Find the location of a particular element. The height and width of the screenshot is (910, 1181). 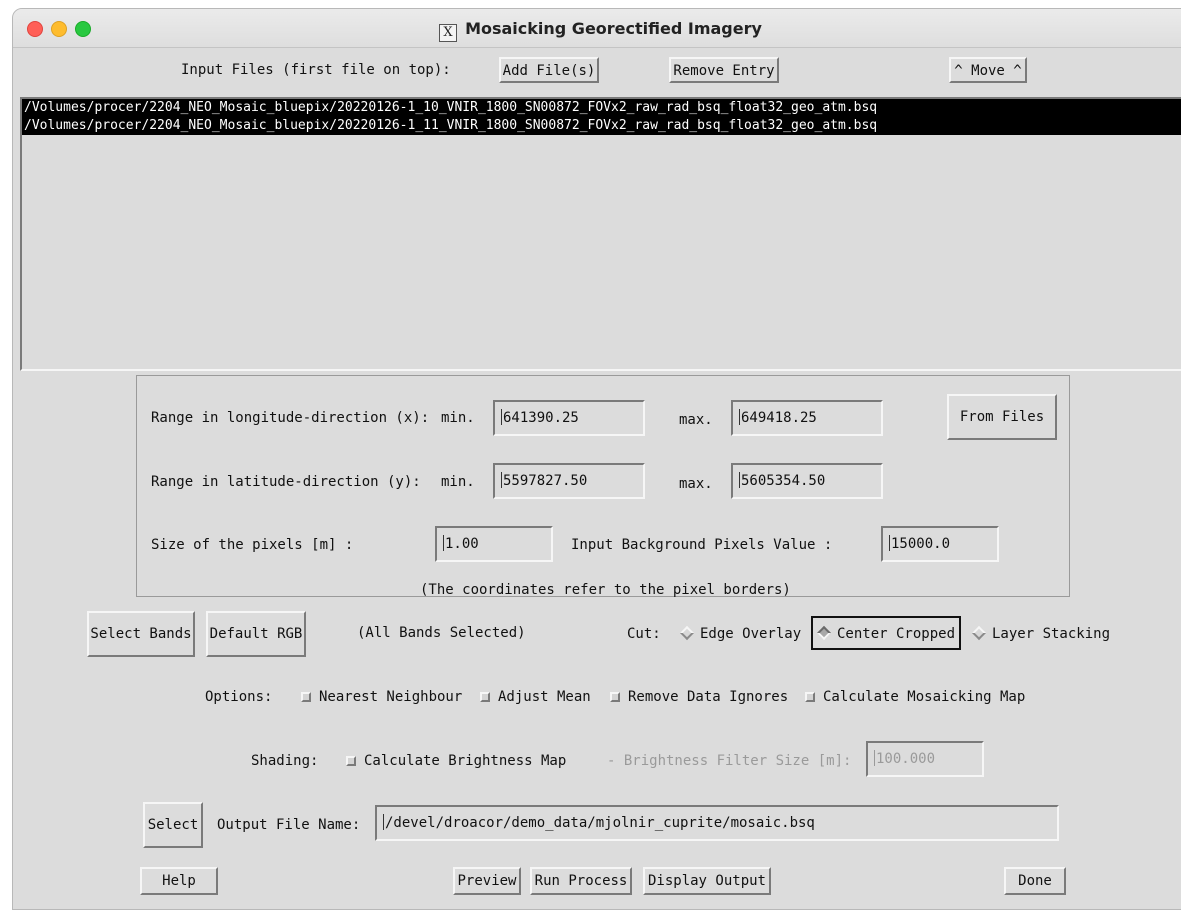

cut-layer-stacking-radio: Layer Stacking is located at coordinates (1040, 633).